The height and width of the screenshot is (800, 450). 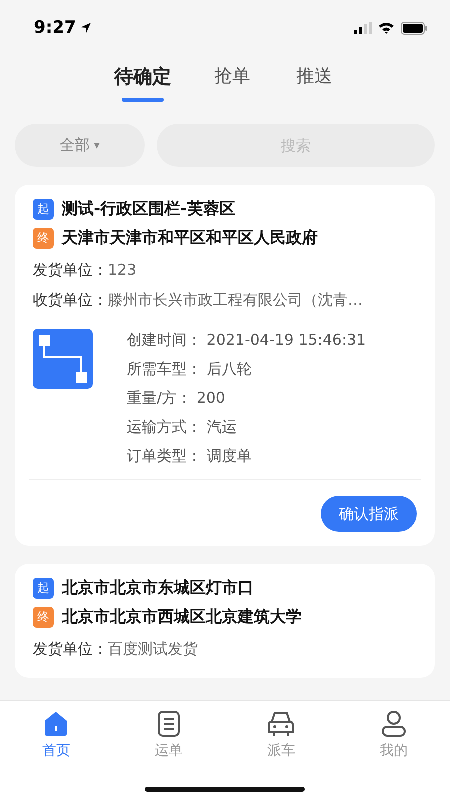 I want to click on tab: 推送, so click(x=315, y=94).